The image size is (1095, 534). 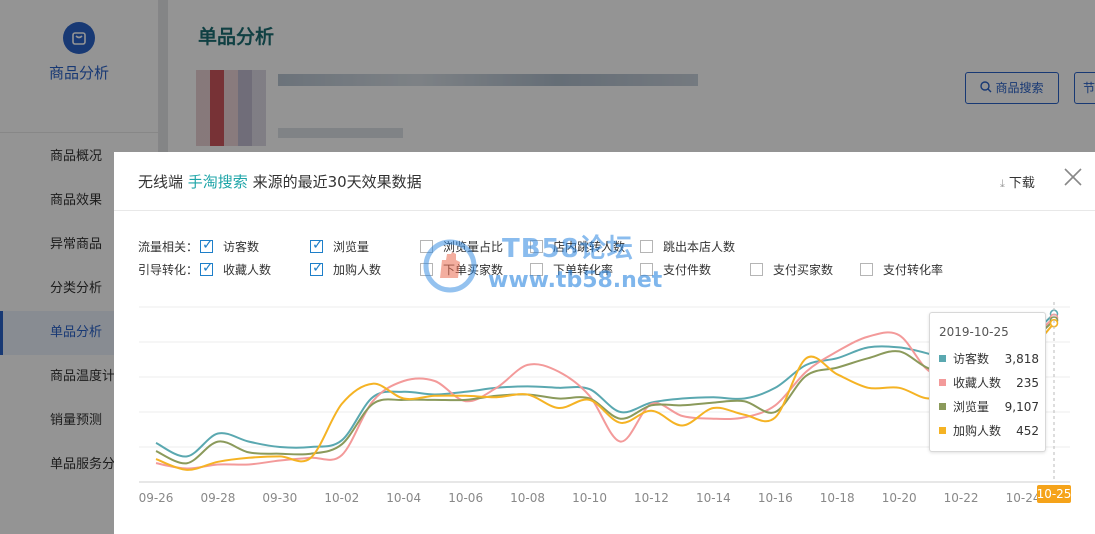 I want to click on metric-paid-conversion: 支付转化率, so click(x=901, y=270).